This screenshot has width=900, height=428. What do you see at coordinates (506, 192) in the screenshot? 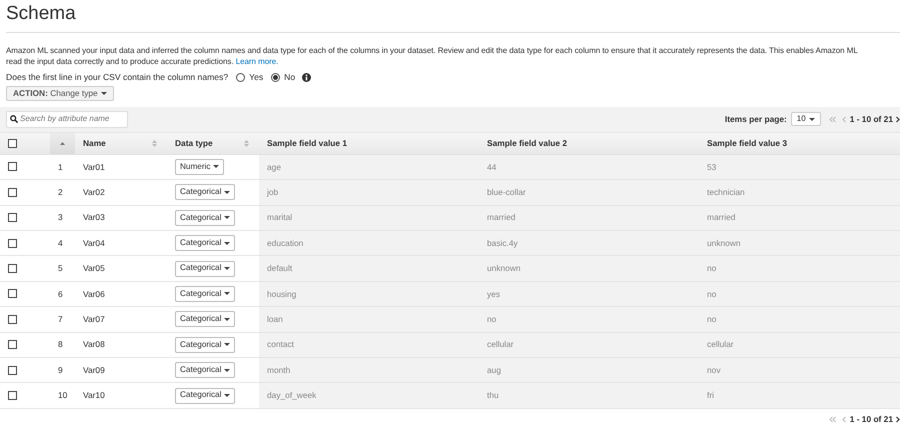
I see `table-cell: blue-collar` at bounding box center [506, 192].